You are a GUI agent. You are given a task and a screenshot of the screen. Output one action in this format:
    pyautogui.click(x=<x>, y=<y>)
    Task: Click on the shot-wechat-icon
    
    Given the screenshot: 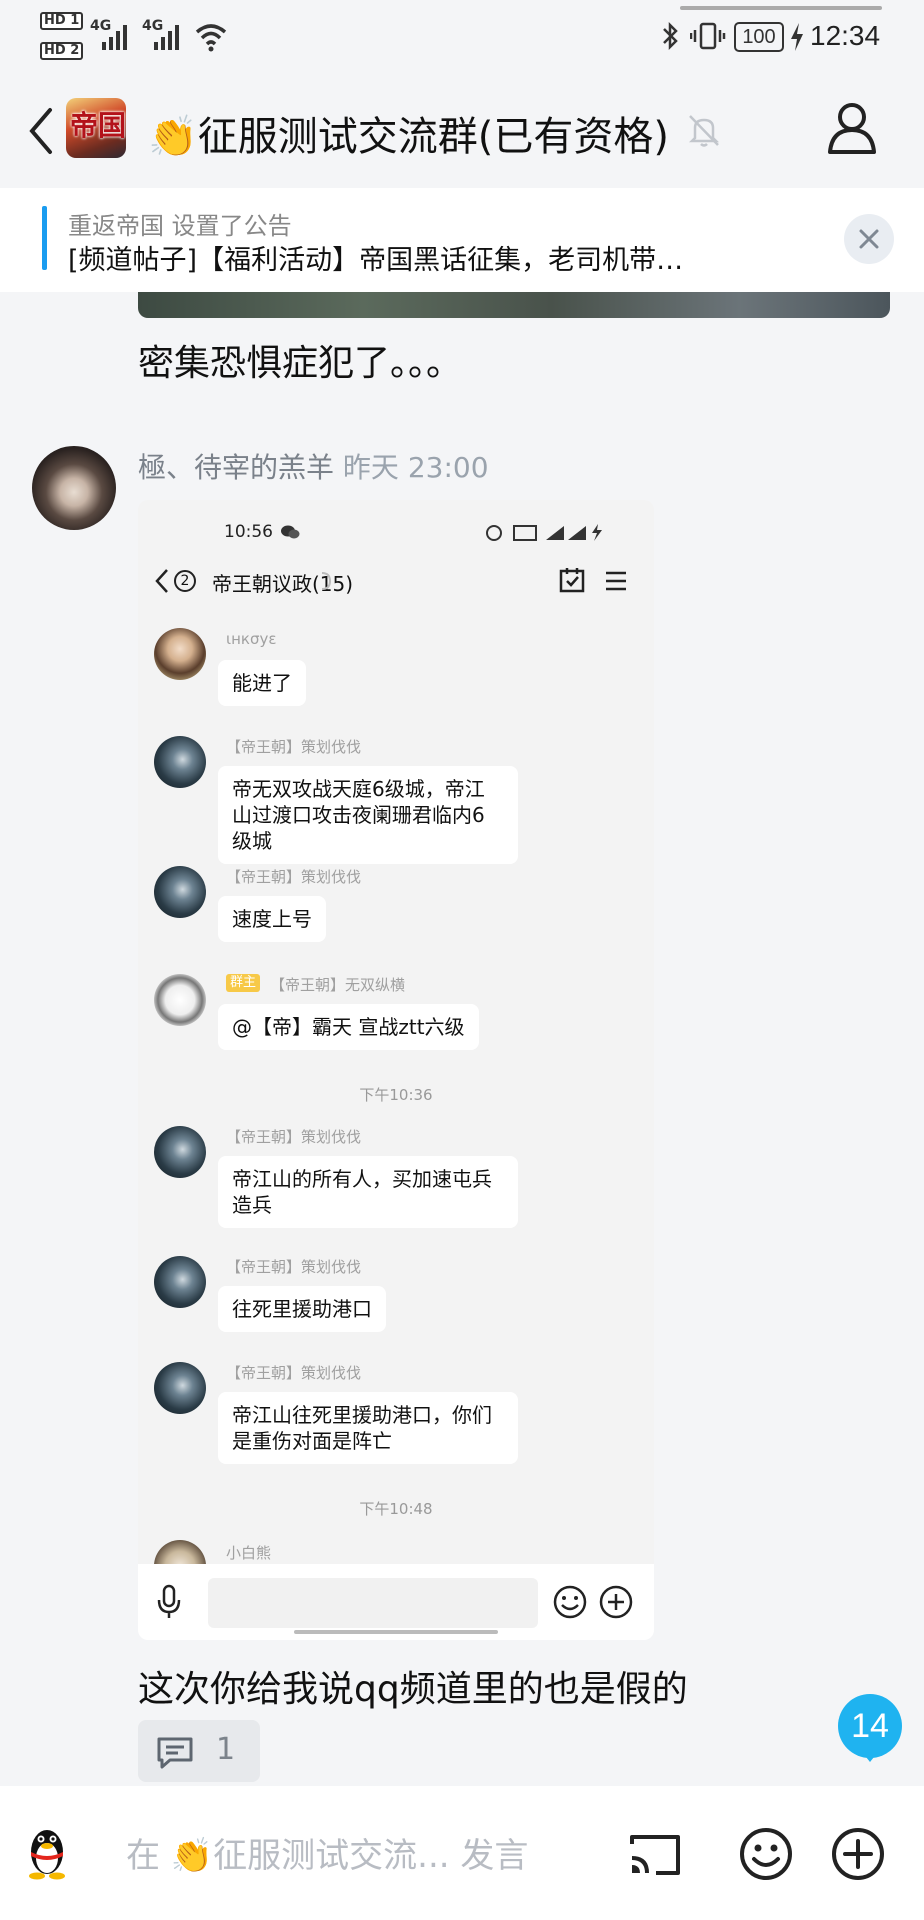 What is the action you would take?
    pyautogui.click(x=290, y=532)
    